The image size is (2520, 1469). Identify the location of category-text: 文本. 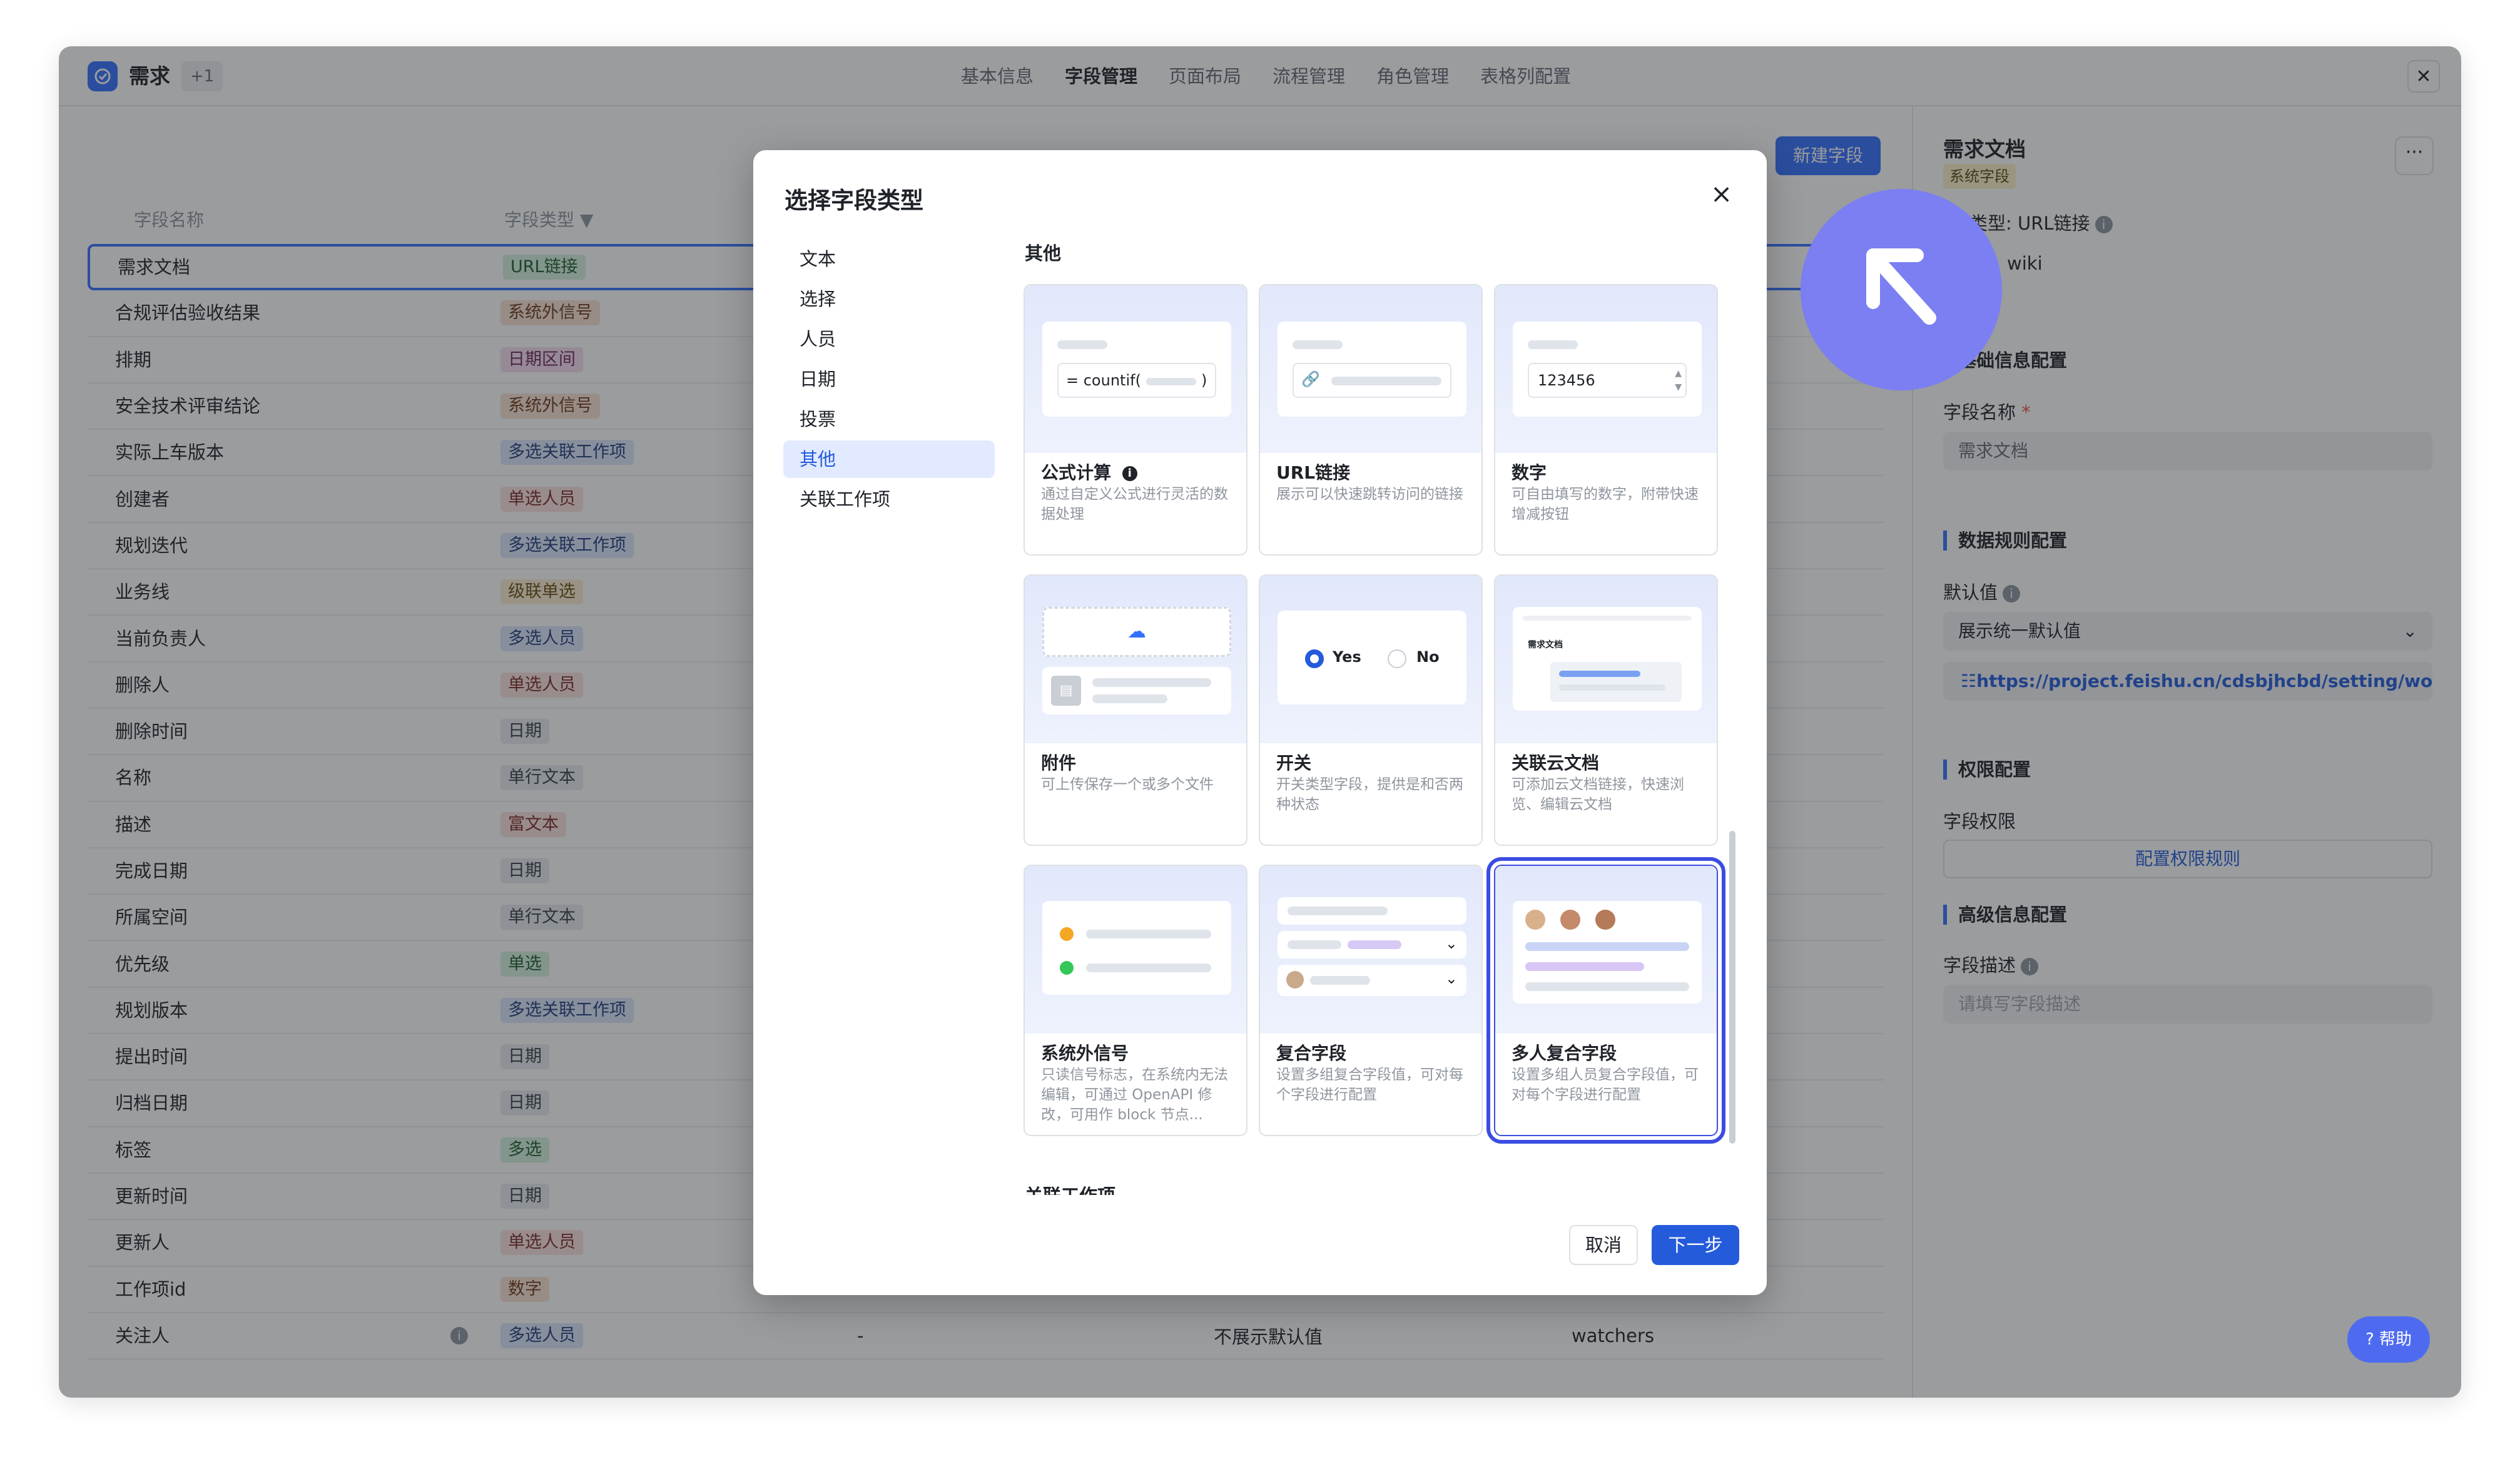
(889, 259).